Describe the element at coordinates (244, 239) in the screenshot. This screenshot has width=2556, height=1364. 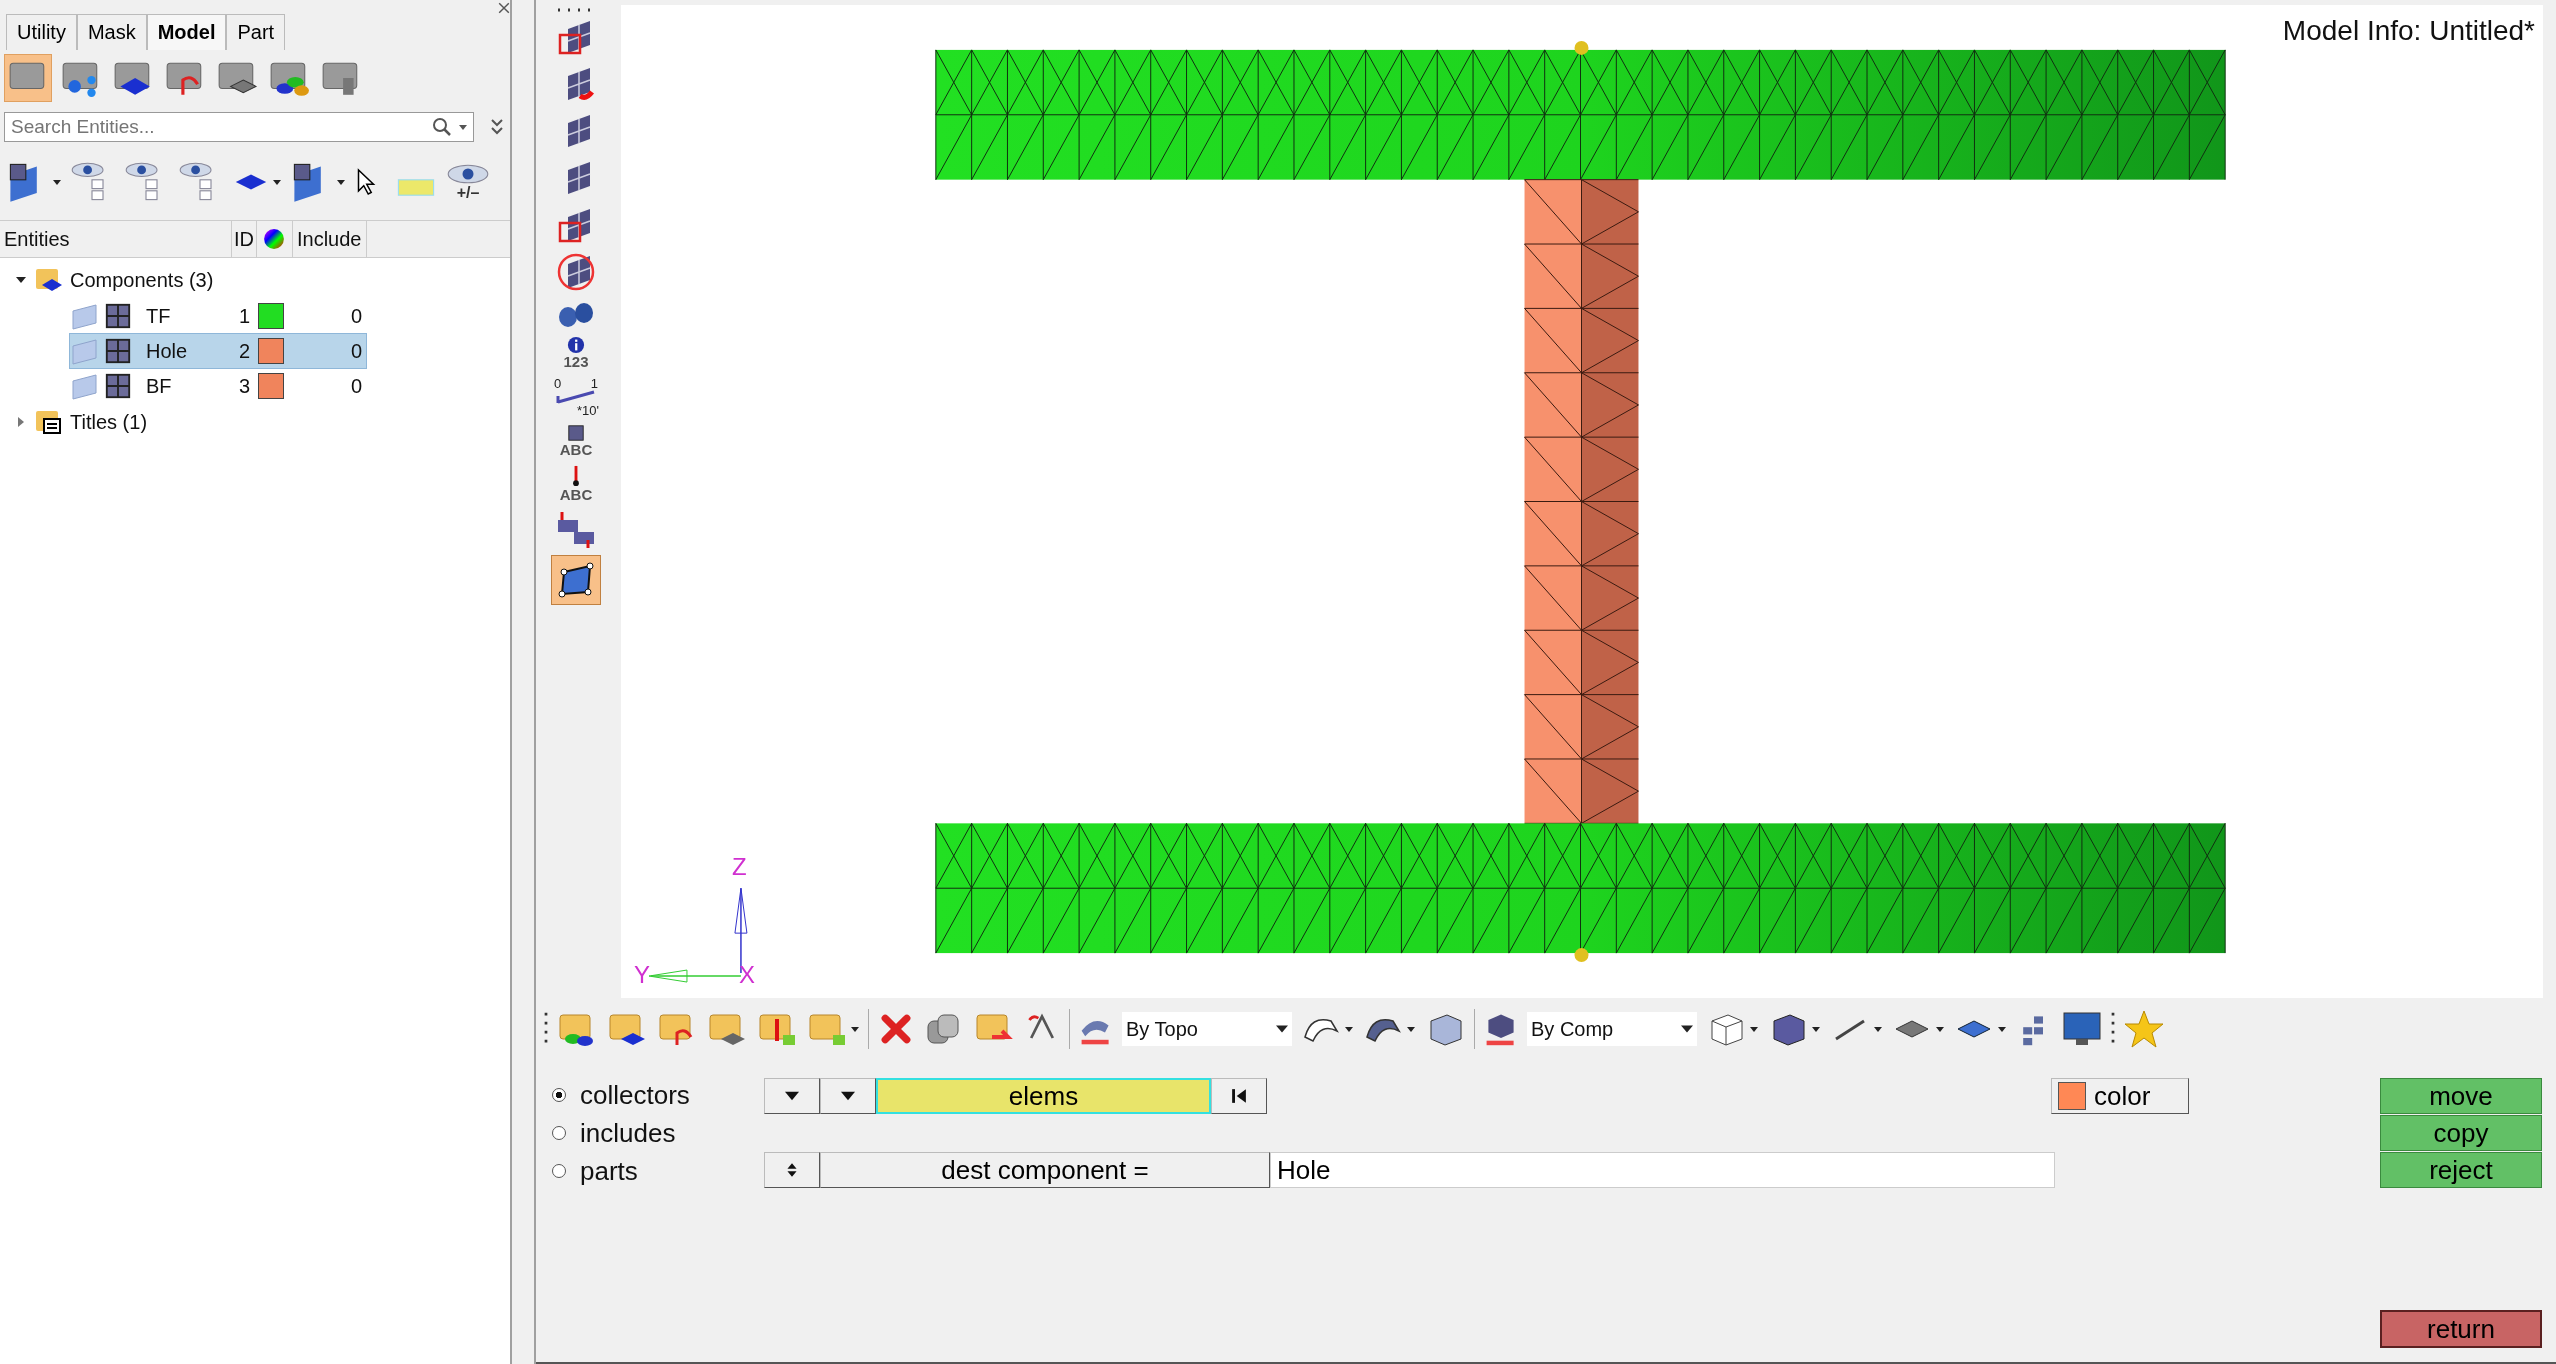
I see `column-header: ID` at that location.